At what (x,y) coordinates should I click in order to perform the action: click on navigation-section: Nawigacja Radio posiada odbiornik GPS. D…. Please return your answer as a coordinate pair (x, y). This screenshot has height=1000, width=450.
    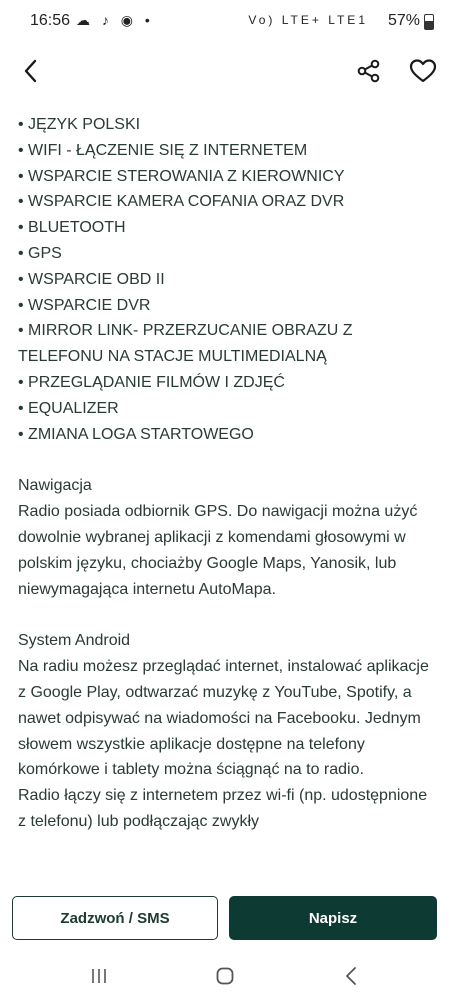
    Looking at the image, I should click on (228, 537).